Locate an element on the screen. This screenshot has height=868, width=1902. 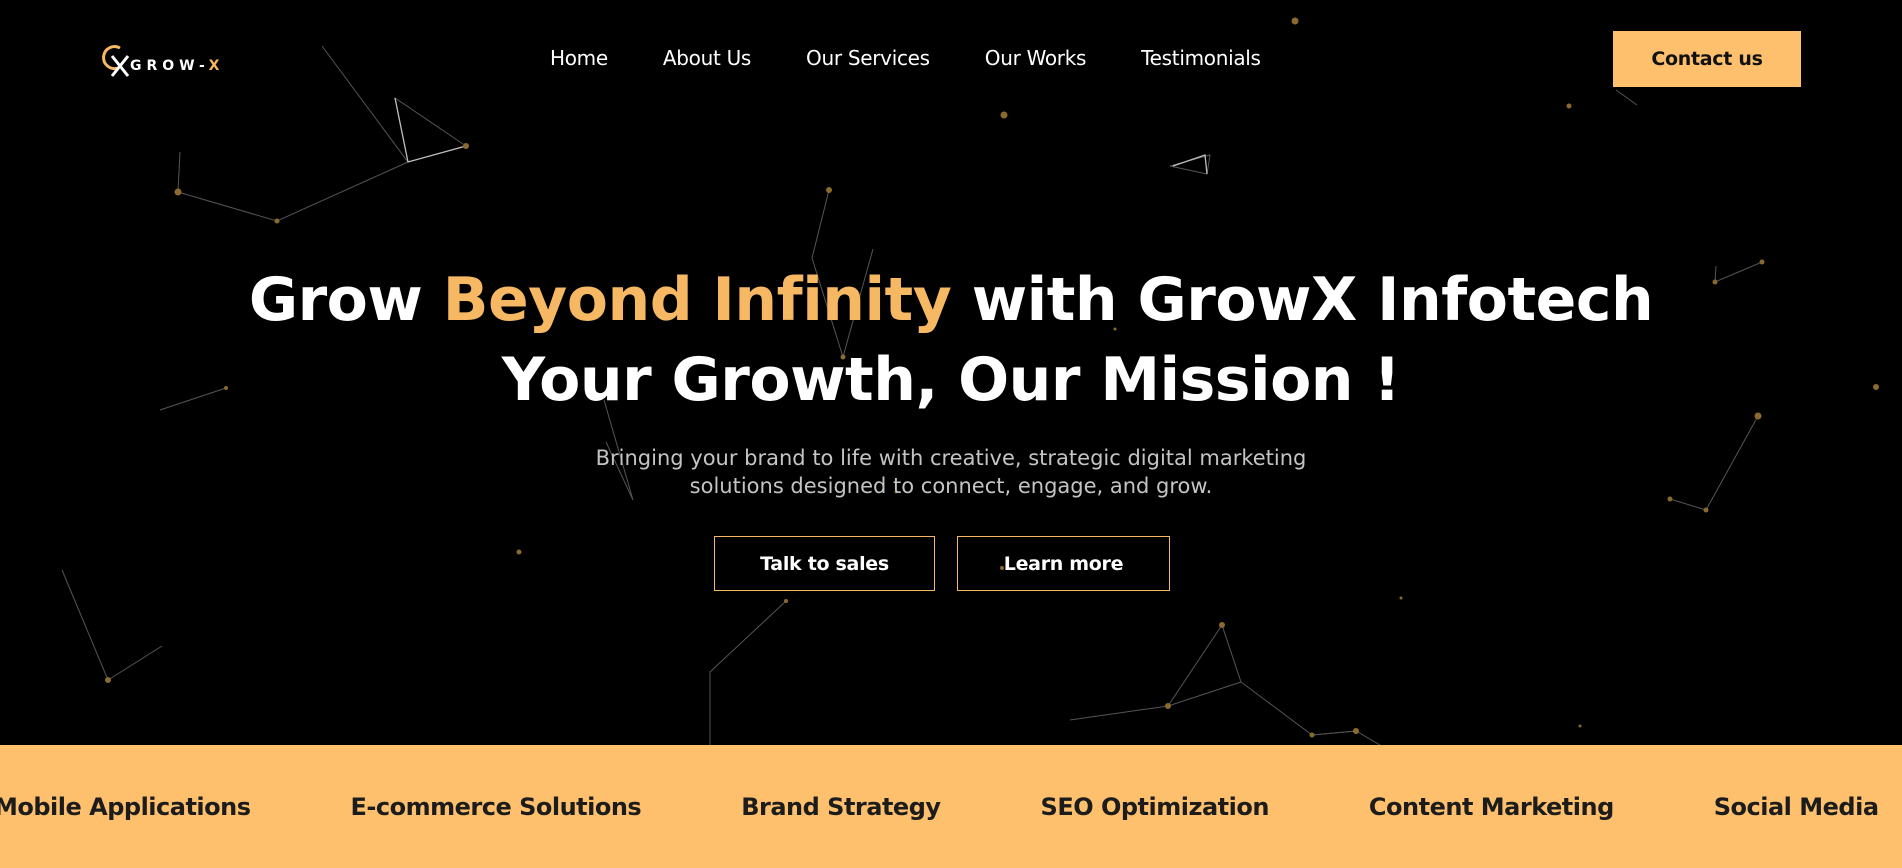
headline-post: with GrowX Infotech is located at coordinates (1302, 300).